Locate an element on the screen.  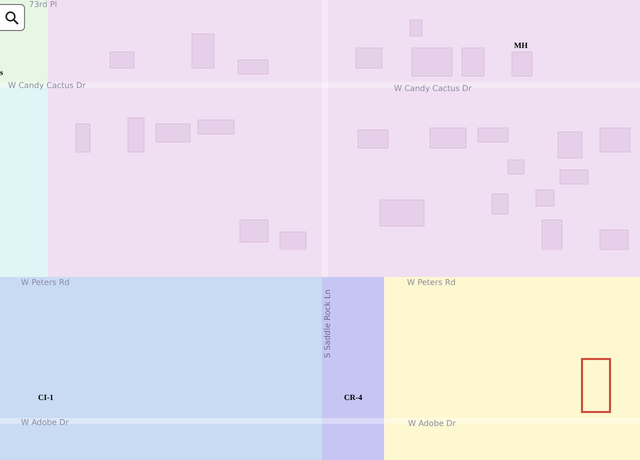
zone-label: CR-4 is located at coordinates (353, 397).